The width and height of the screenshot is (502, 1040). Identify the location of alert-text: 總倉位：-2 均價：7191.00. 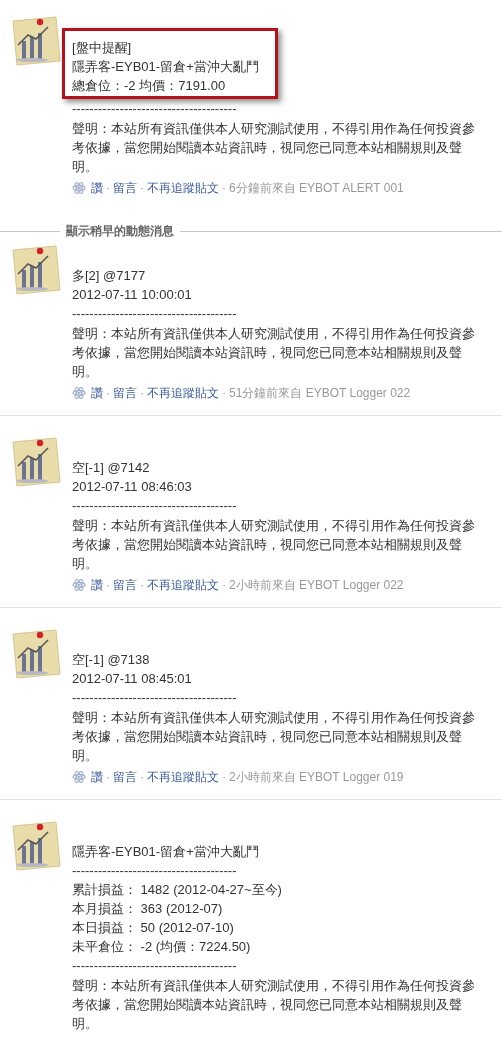
(149, 86).